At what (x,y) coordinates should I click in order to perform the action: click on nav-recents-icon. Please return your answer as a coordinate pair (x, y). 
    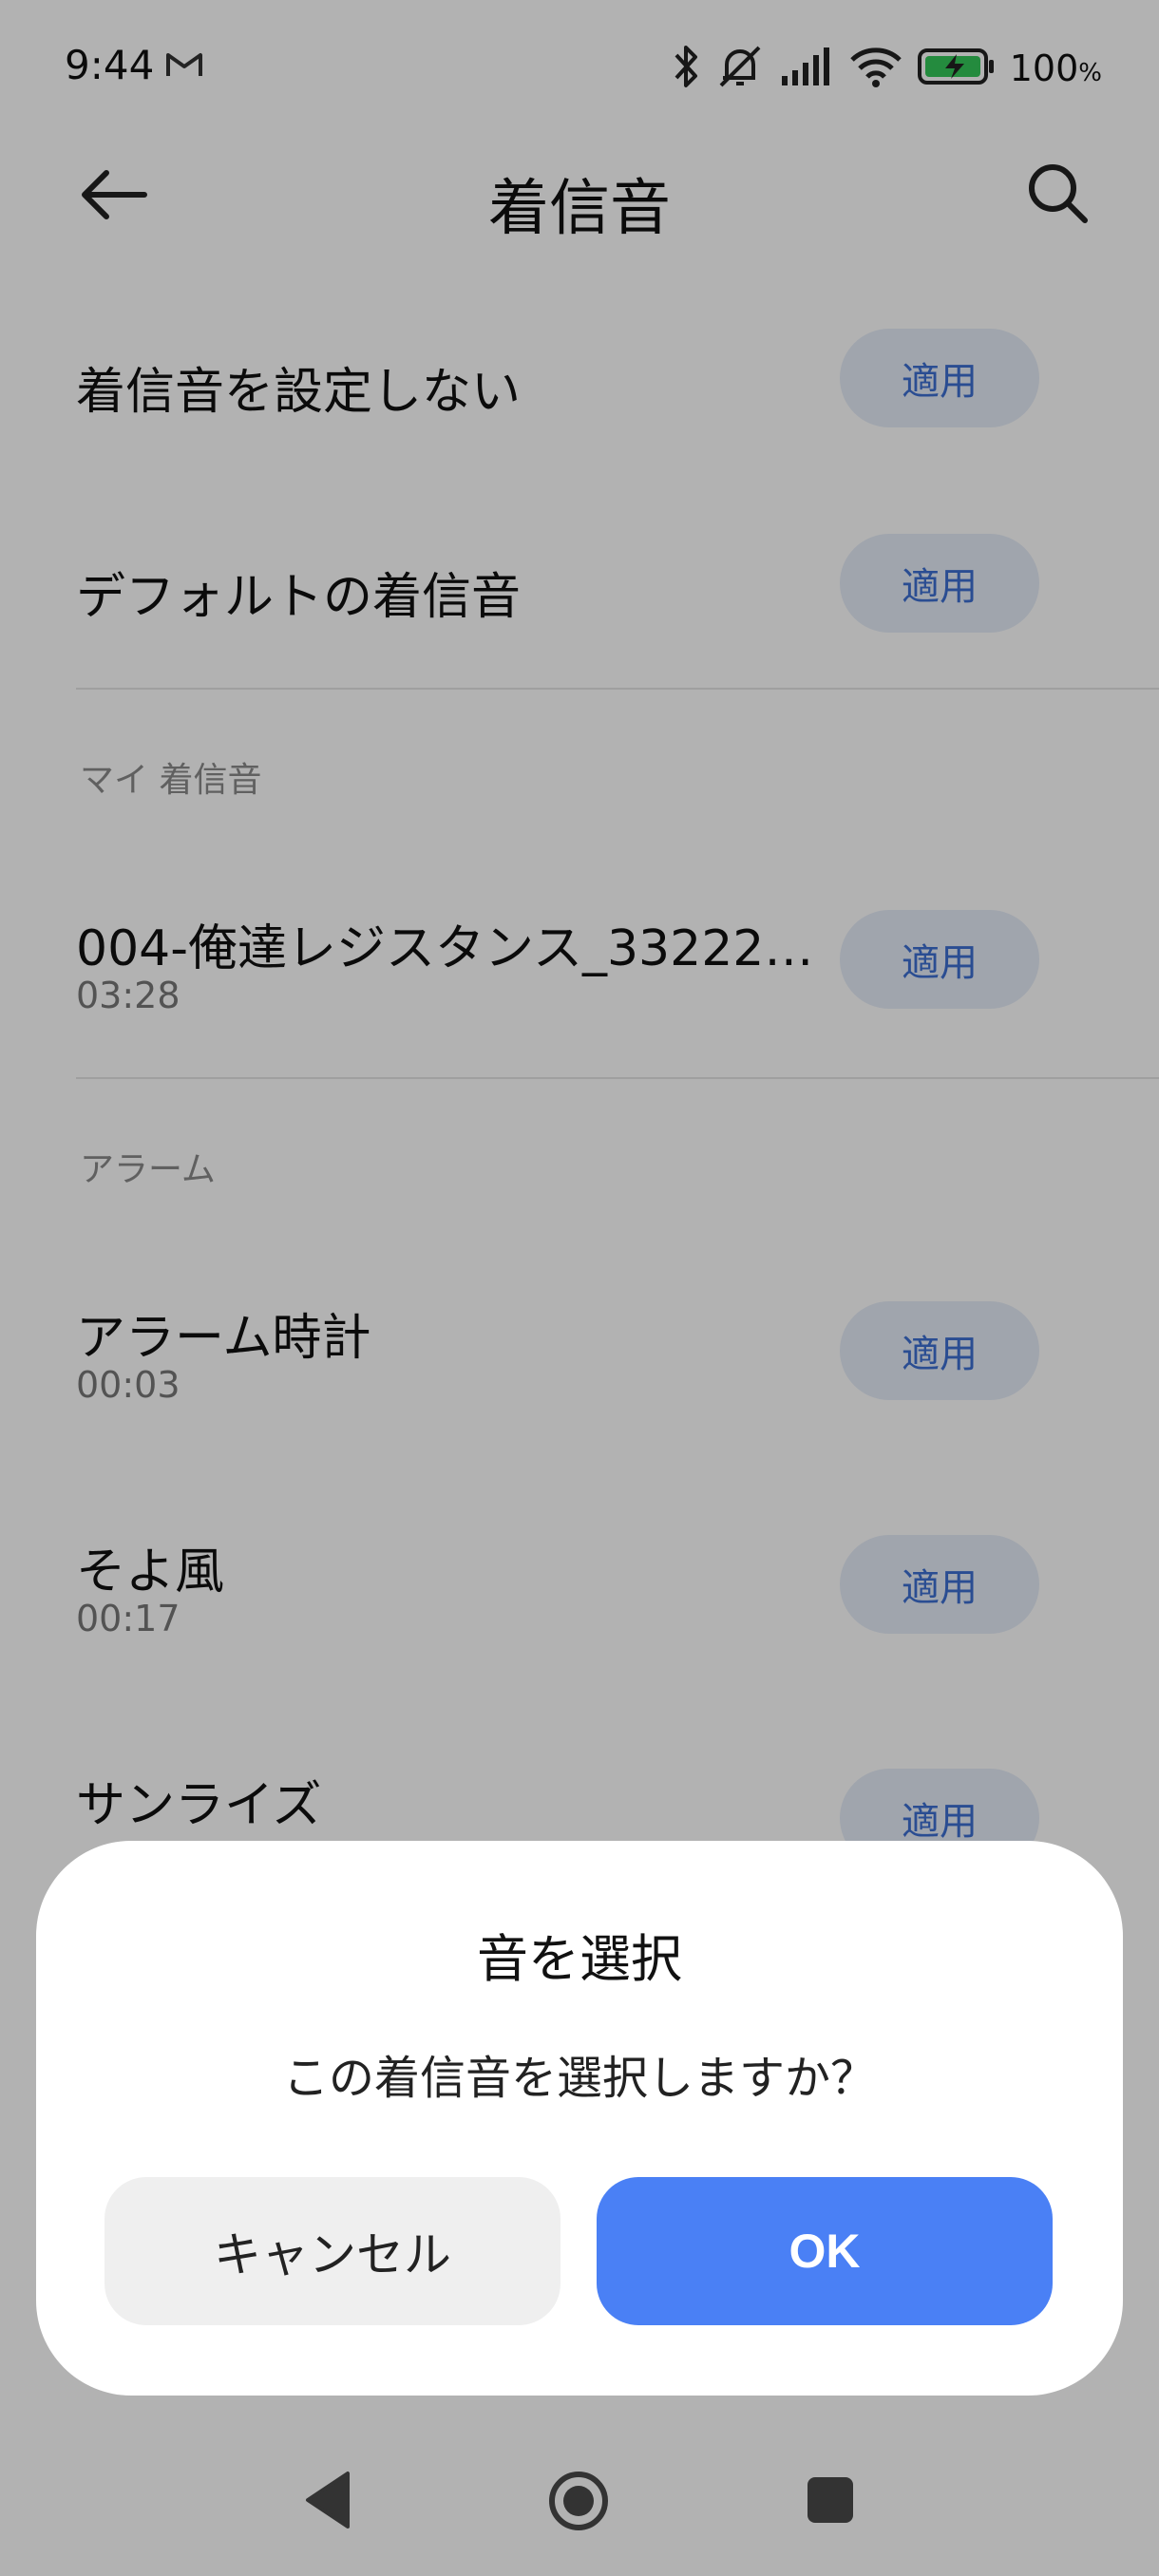
    Looking at the image, I should click on (830, 2502).